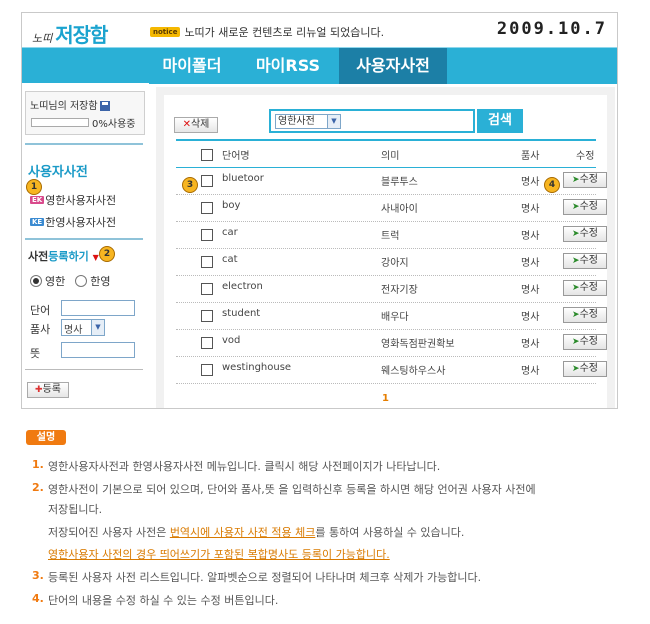 The height and width of the screenshot is (624, 650). Describe the element at coordinates (38, 598) in the screenshot. I see `description-num-4: 4.` at that location.